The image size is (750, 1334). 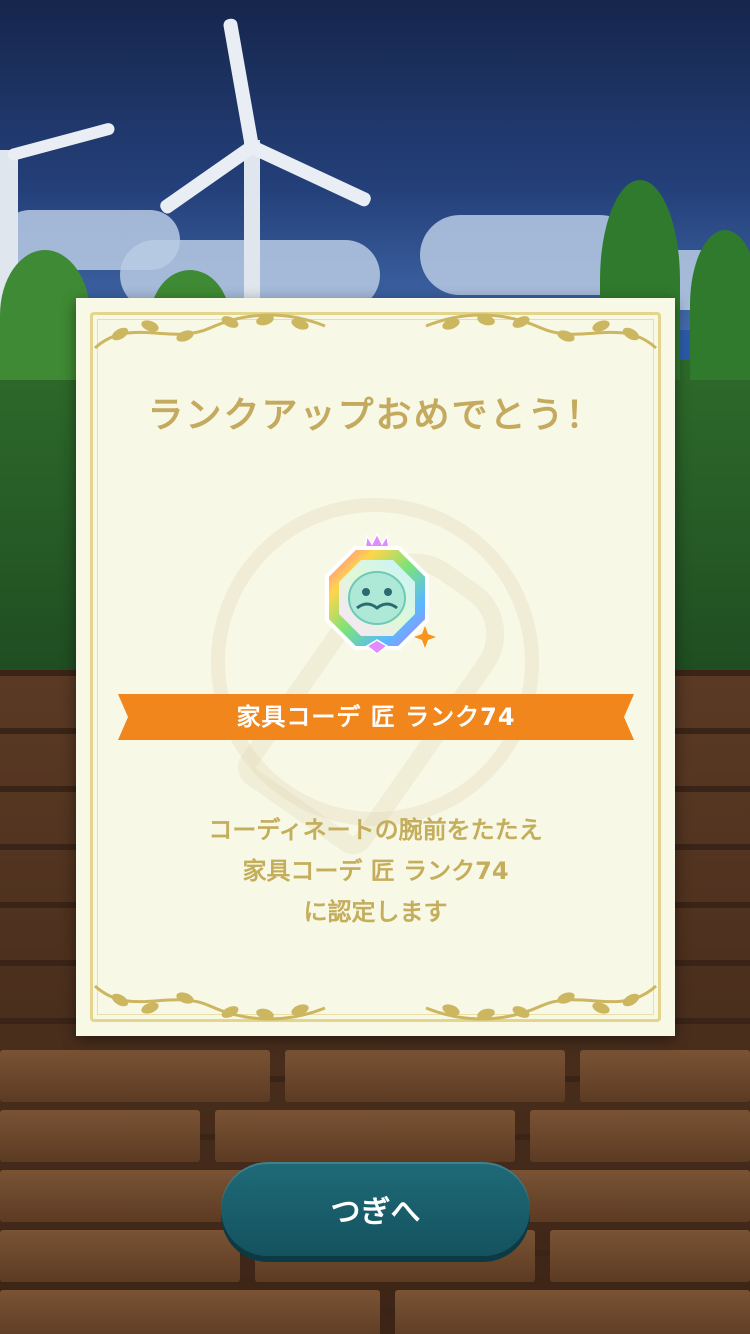 I want to click on message-line: 家具コーデ 匠 ランク74, so click(x=375, y=871).